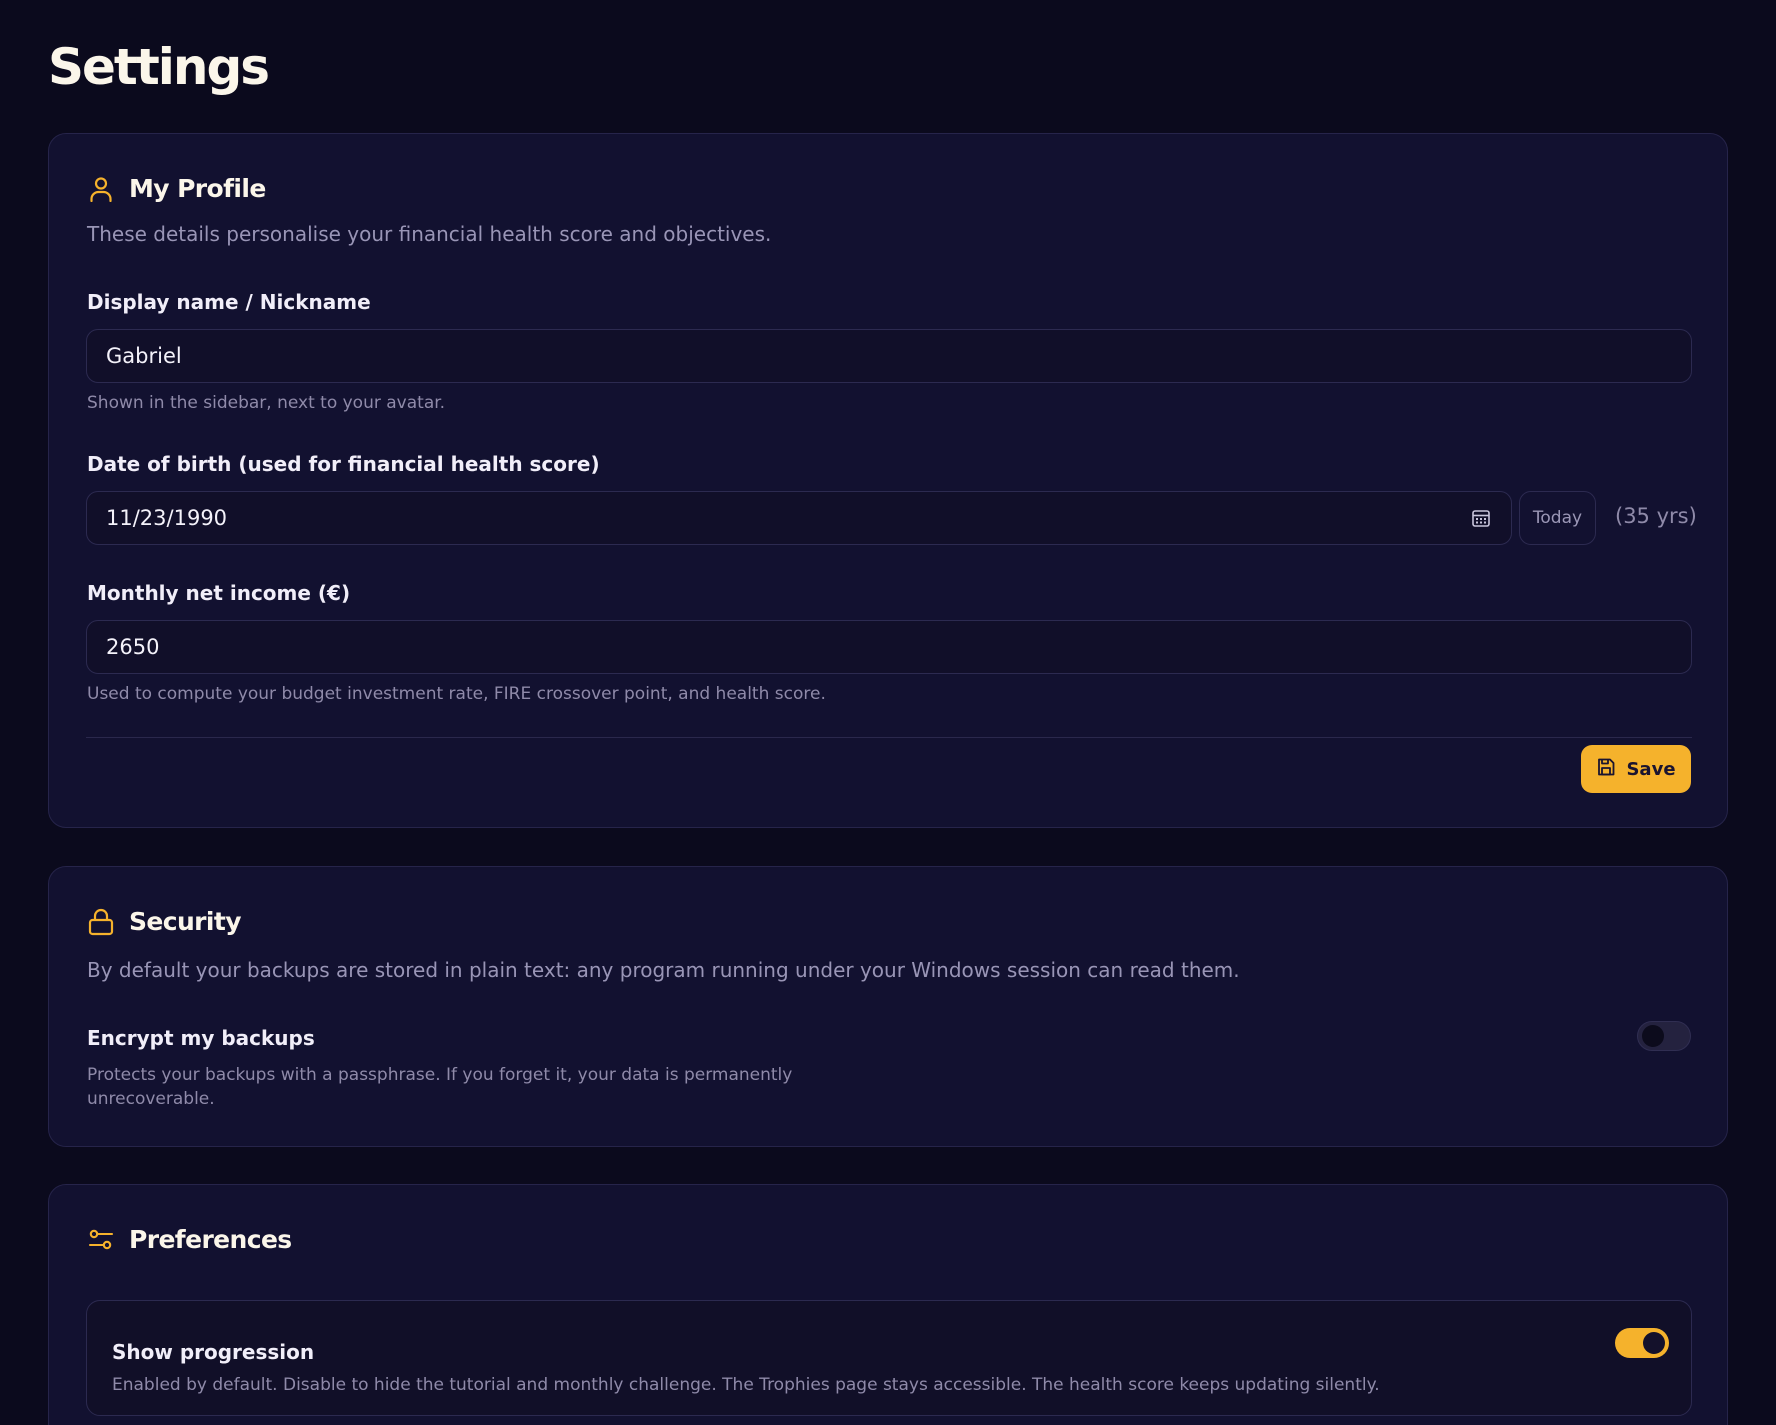  What do you see at coordinates (1651, 769) in the screenshot?
I see `save-label: Save` at bounding box center [1651, 769].